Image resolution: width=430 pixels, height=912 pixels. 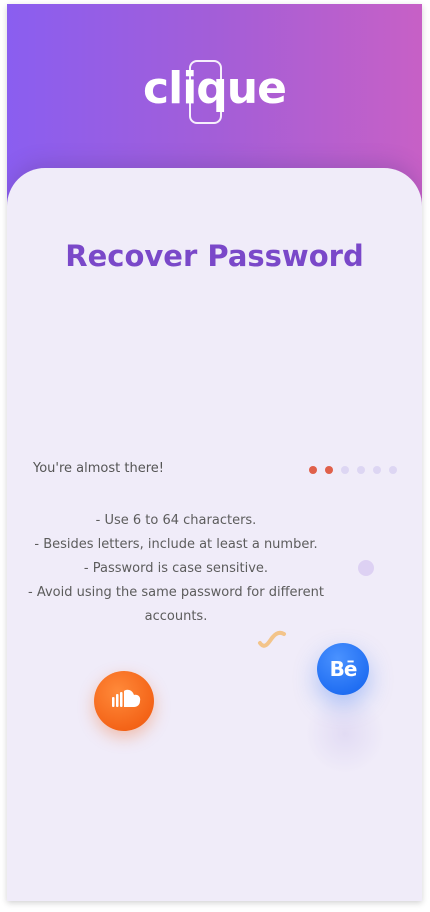 What do you see at coordinates (215, 88) in the screenshot?
I see `app-logo: clique` at bounding box center [215, 88].